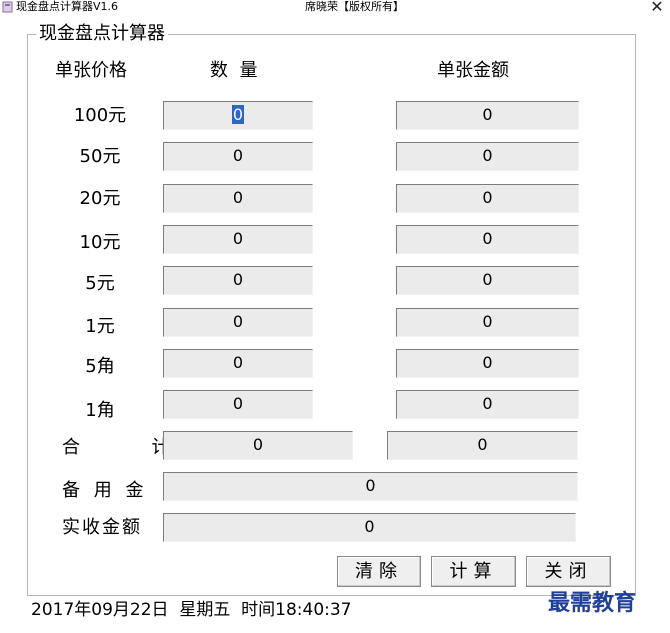  What do you see at coordinates (657, 8) in the screenshot?
I see `close-icon: ✕` at bounding box center [657, 8].